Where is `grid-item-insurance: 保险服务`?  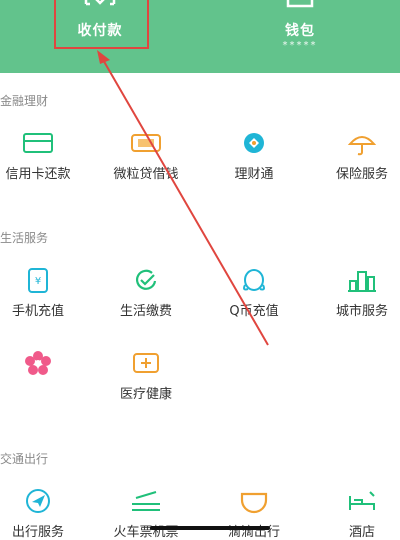 grid-item-insurance: 保险服务 is located at coordinates (356, 156).